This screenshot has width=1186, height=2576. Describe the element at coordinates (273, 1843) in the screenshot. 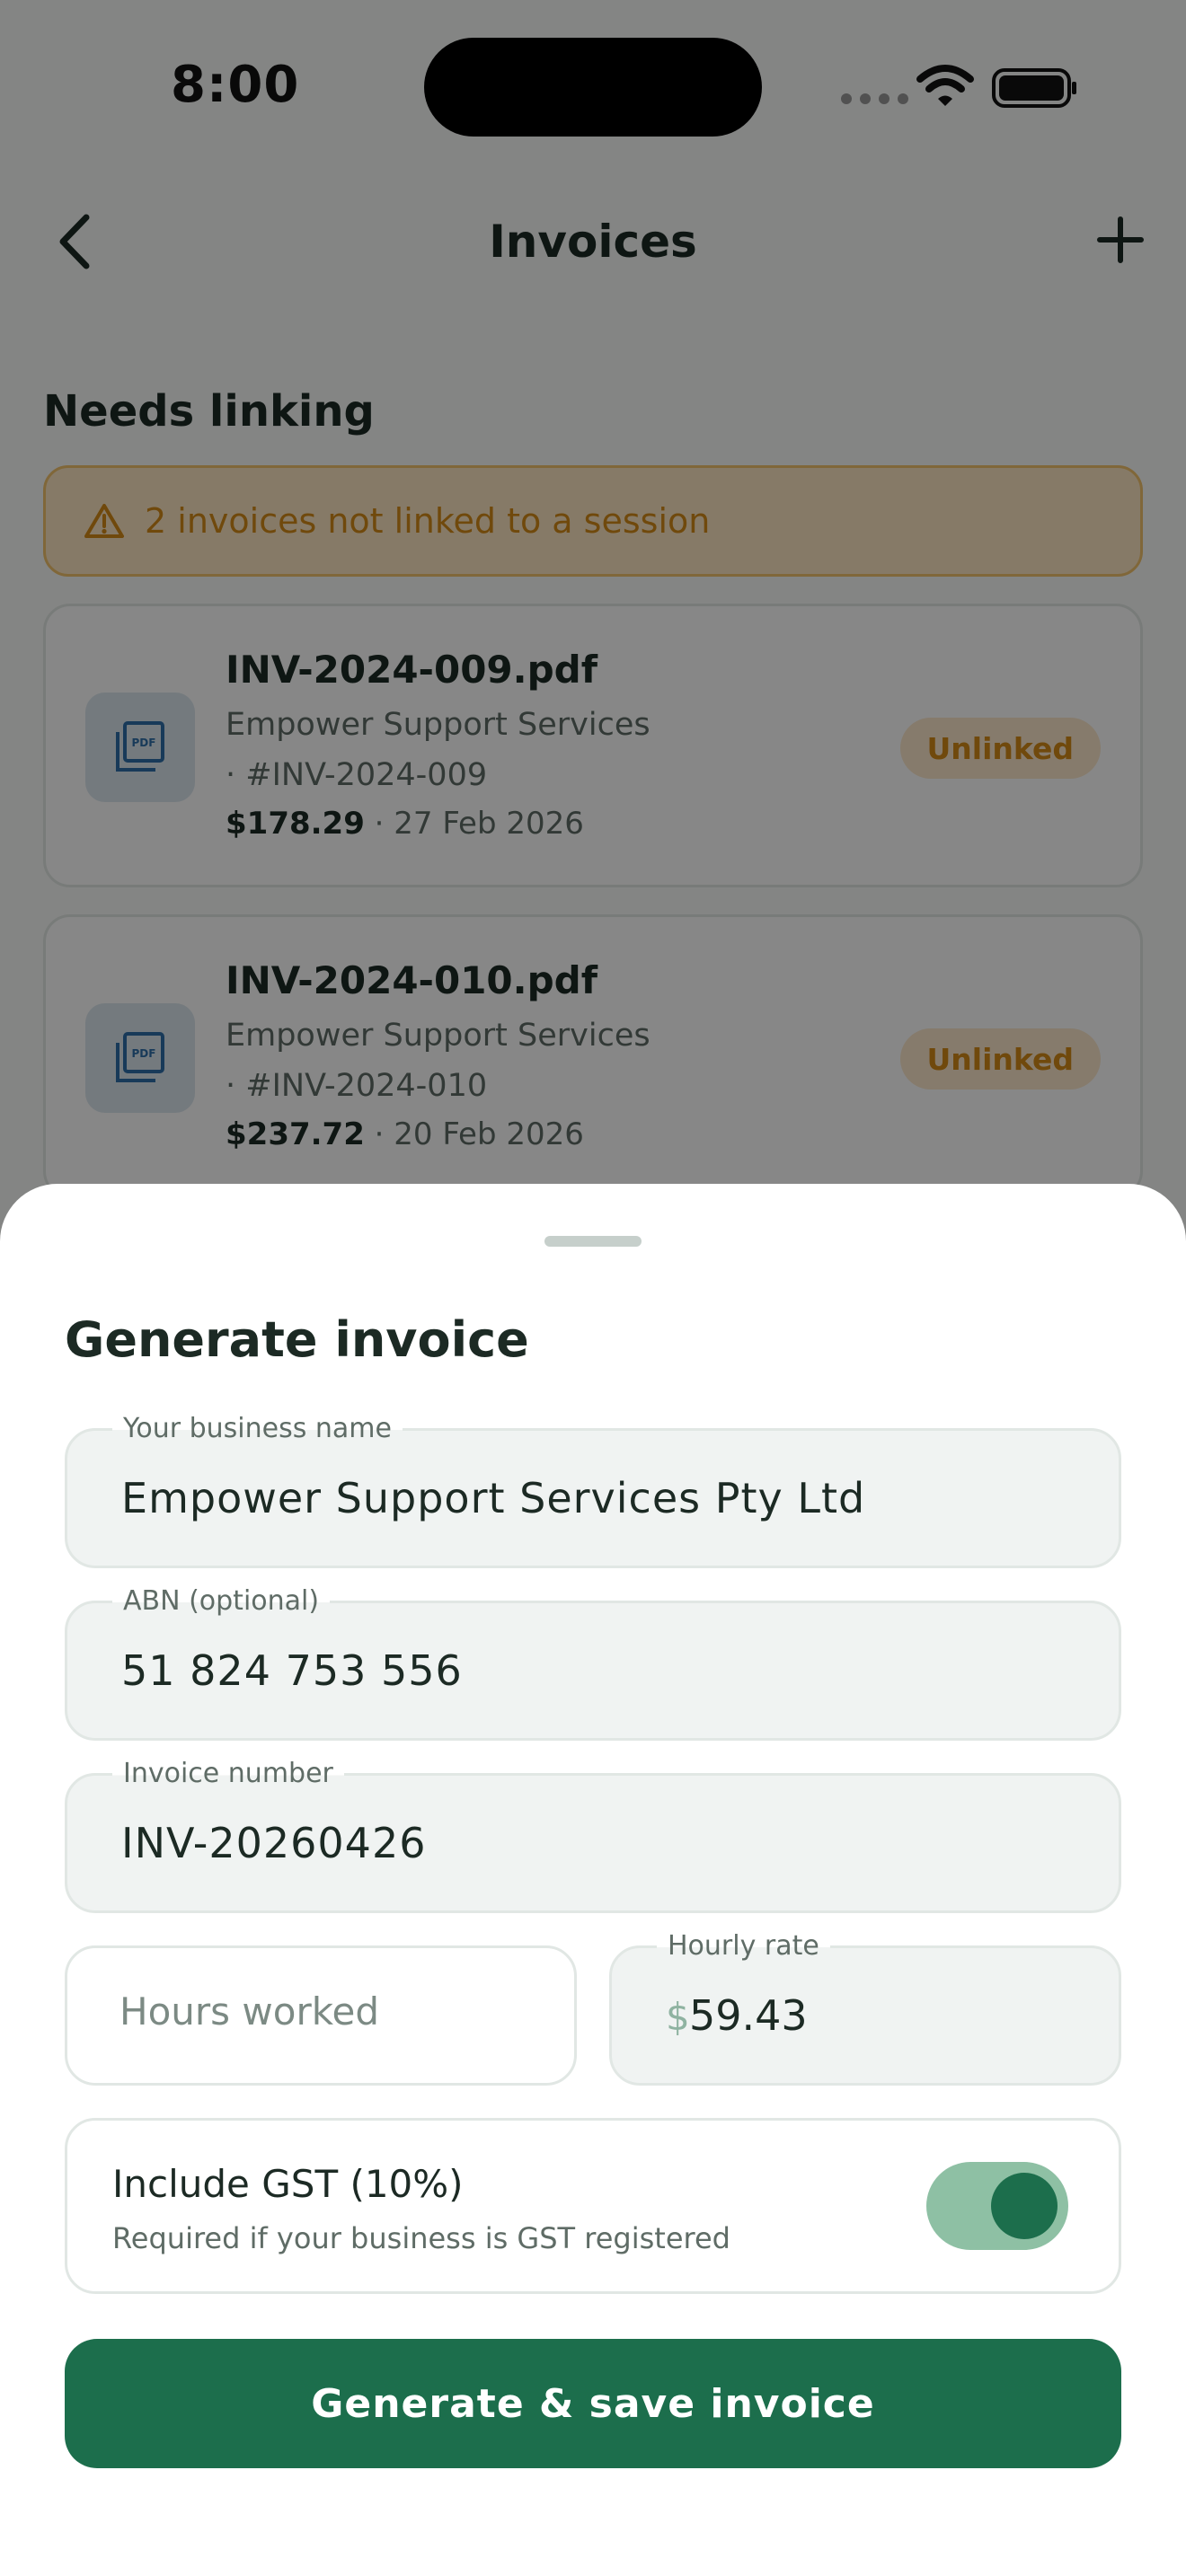

I see `invoice-number-value: INV-20260426` at that location.